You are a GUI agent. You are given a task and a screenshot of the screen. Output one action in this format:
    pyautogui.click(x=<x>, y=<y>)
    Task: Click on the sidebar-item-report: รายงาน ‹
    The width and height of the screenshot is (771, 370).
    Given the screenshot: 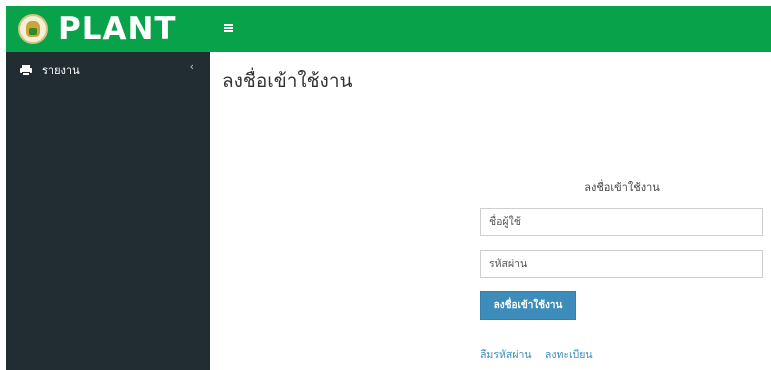 What is the action you would take?
    pyautogui.click(x=108, y=70)
    